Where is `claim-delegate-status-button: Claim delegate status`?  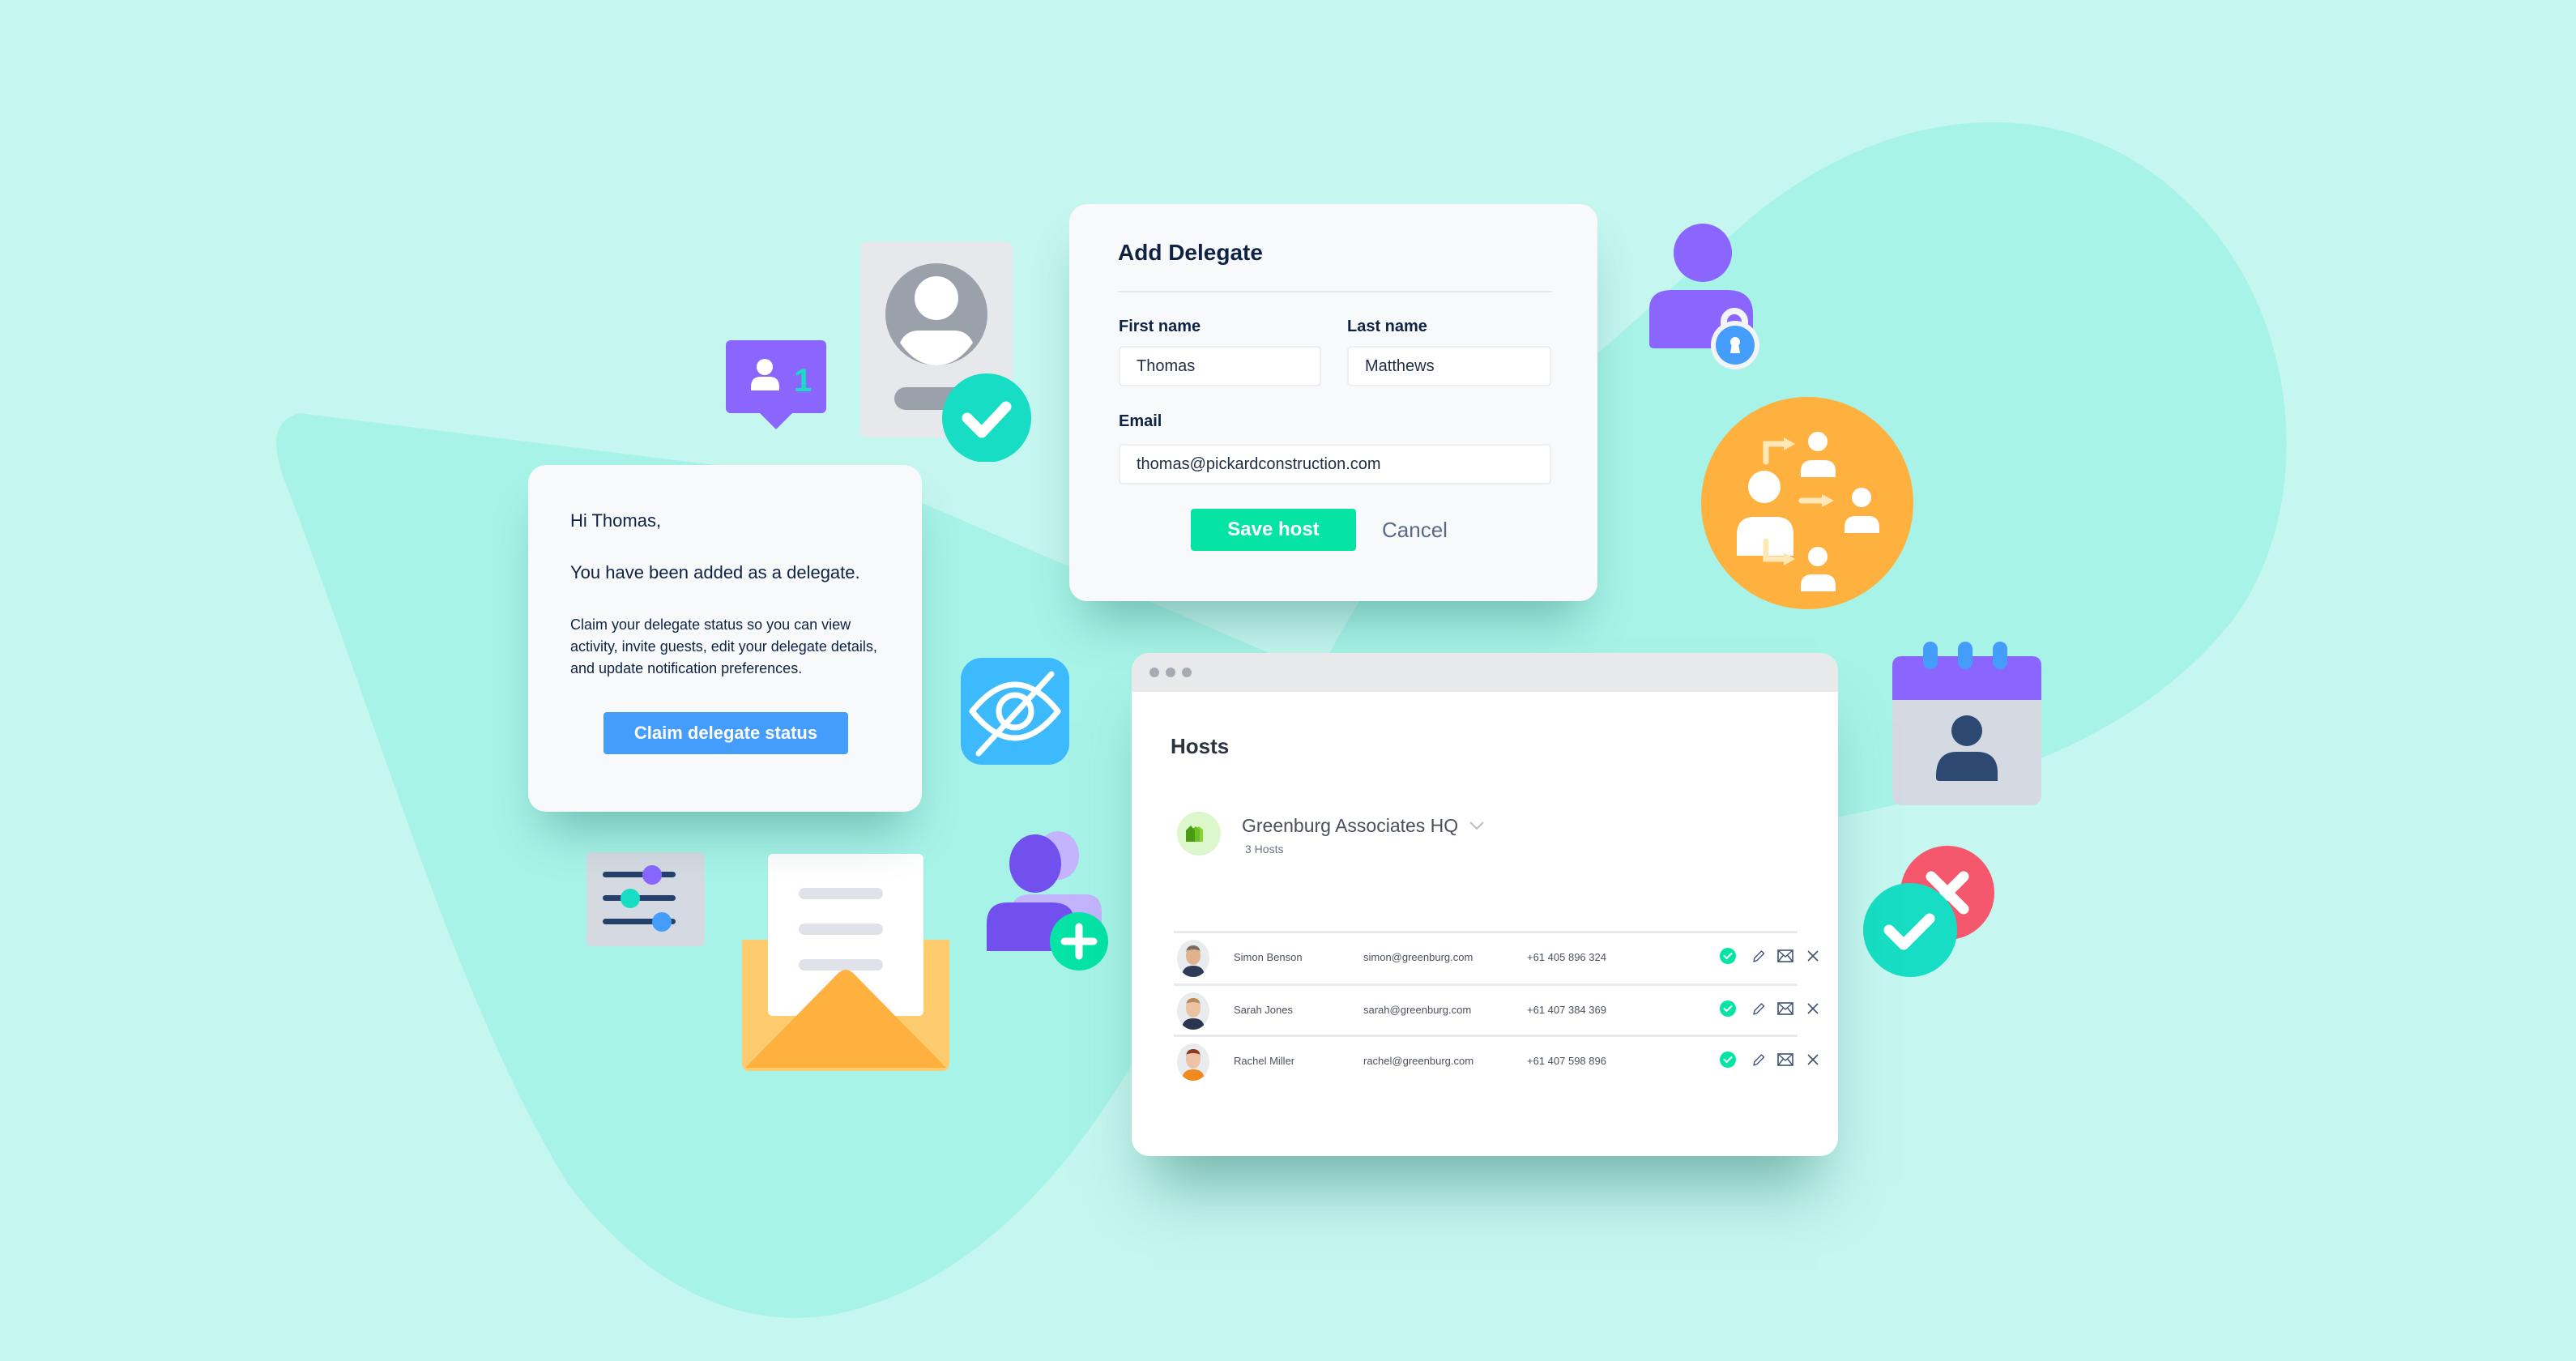
claim-delegate-status-button: Claim delegate status is located at coordinates (725, 733).